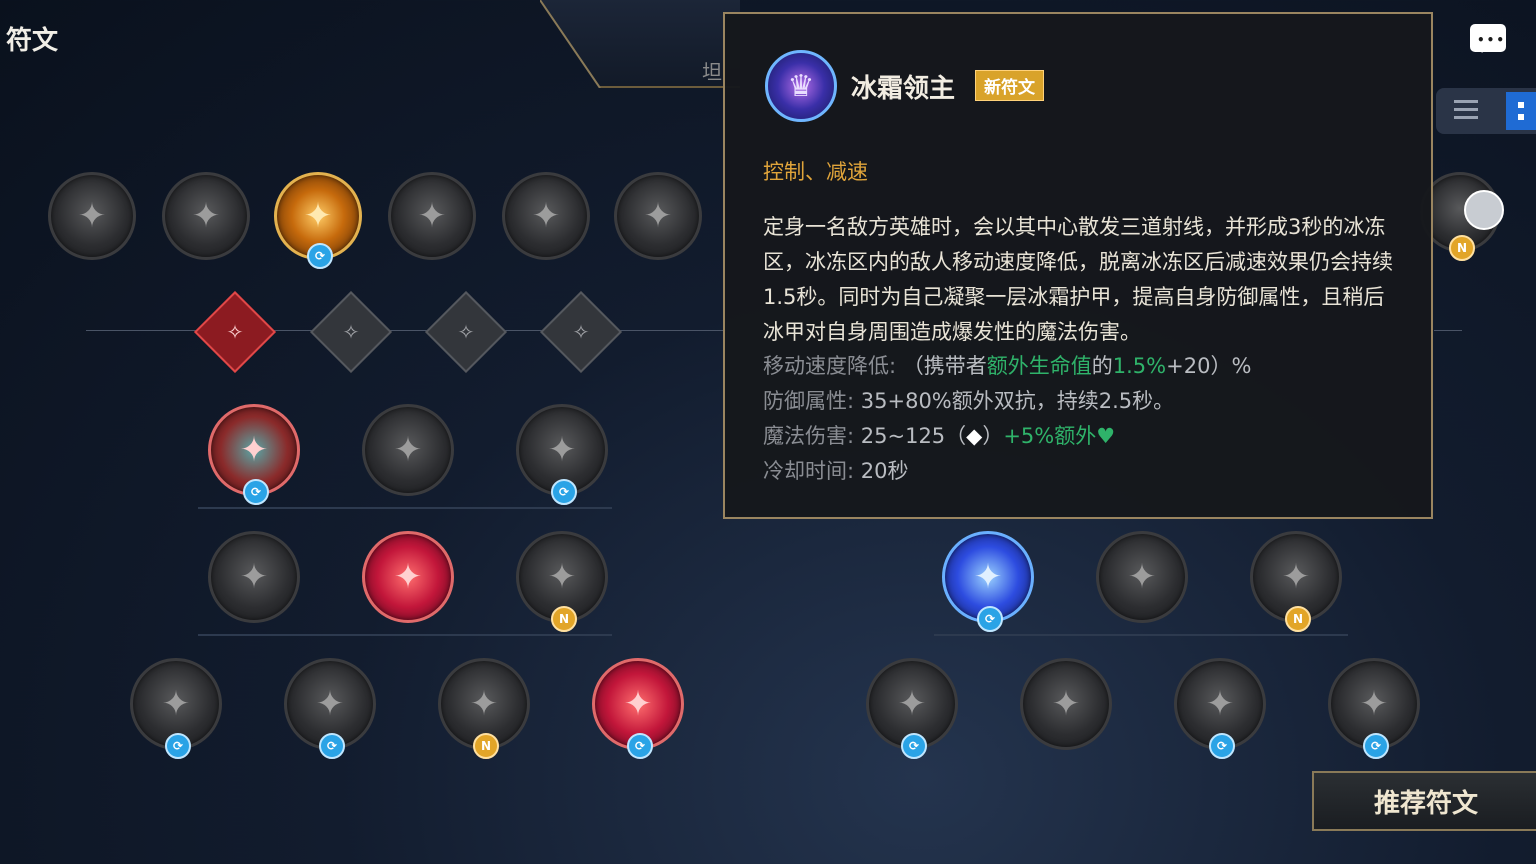 The image size is (1536, 864). I want to click on rune-owl: ✦ ⟳, so click(330, 708).